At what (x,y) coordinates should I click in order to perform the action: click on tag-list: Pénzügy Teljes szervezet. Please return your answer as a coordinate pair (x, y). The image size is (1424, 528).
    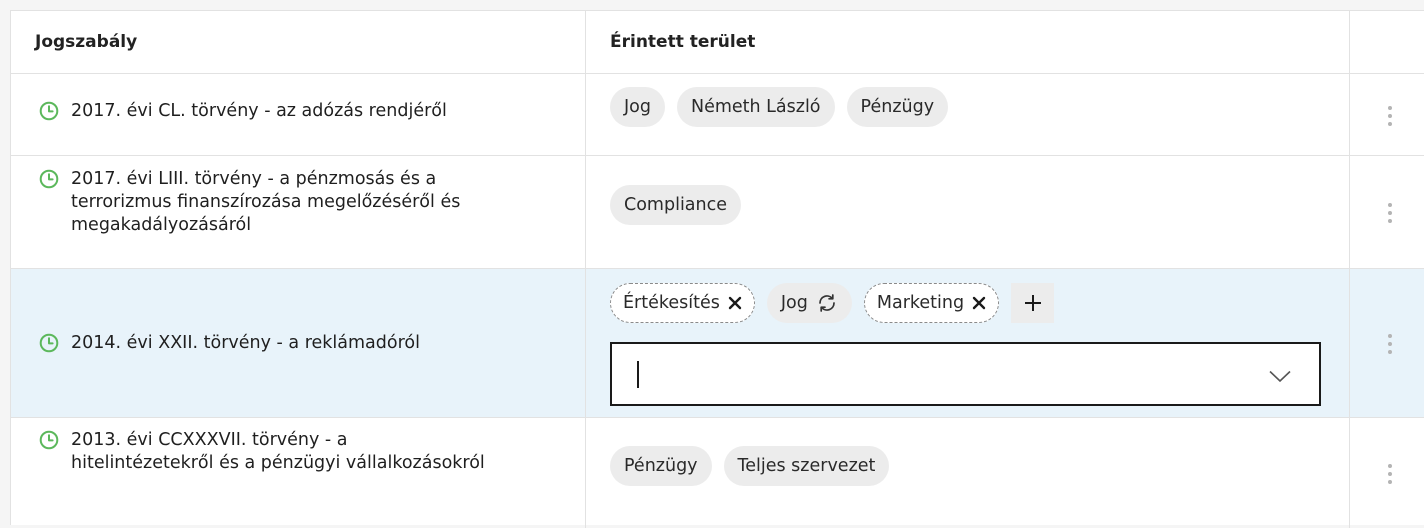
    Looking at the image, I should click on (755, 466).